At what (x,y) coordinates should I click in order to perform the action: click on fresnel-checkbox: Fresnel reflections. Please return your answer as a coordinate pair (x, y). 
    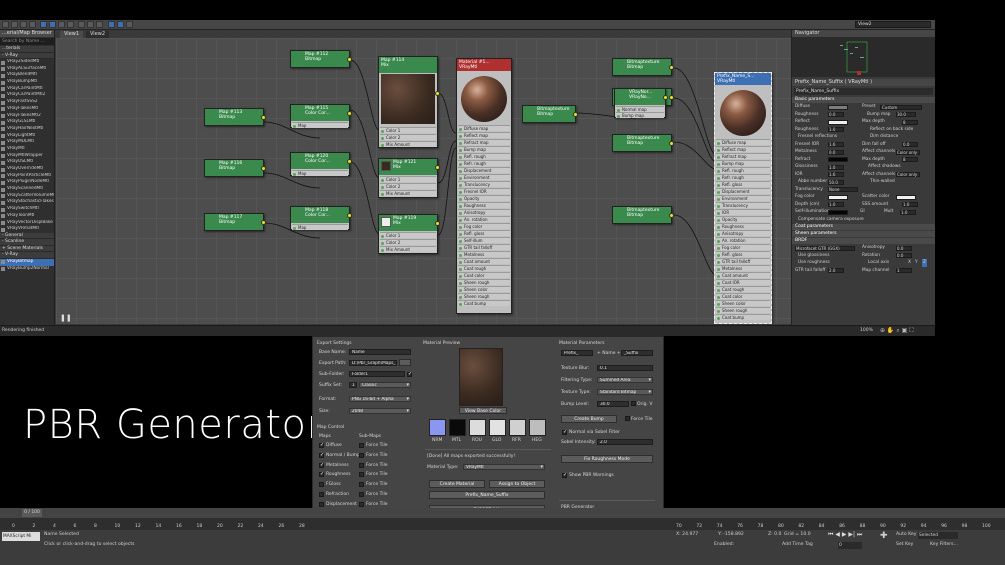
    Looking at the image, I should click on (817, 137).